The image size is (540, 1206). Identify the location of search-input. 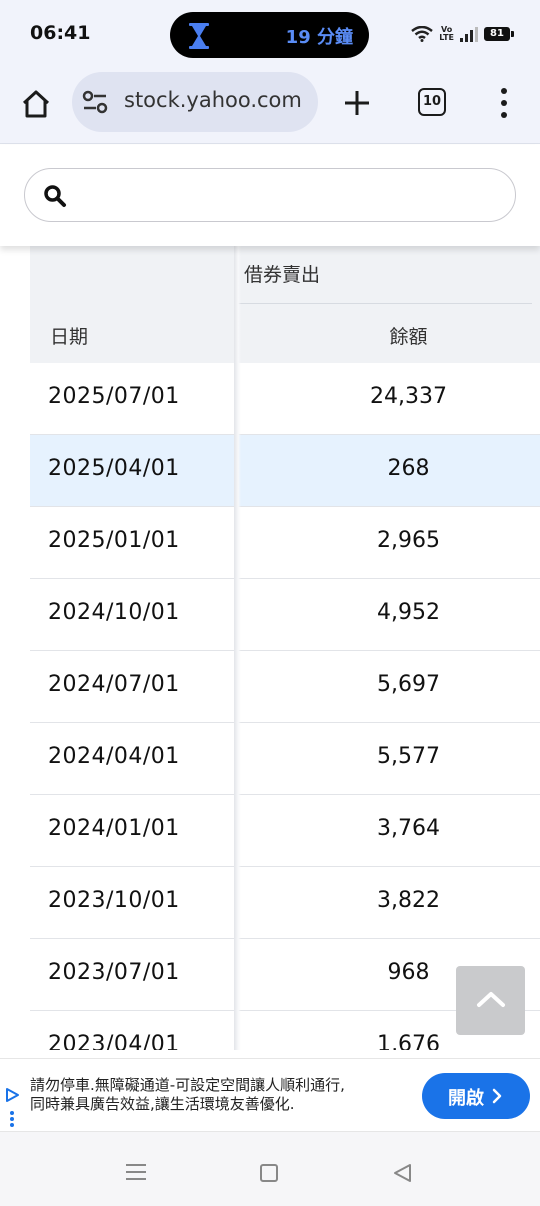
(289, 195).